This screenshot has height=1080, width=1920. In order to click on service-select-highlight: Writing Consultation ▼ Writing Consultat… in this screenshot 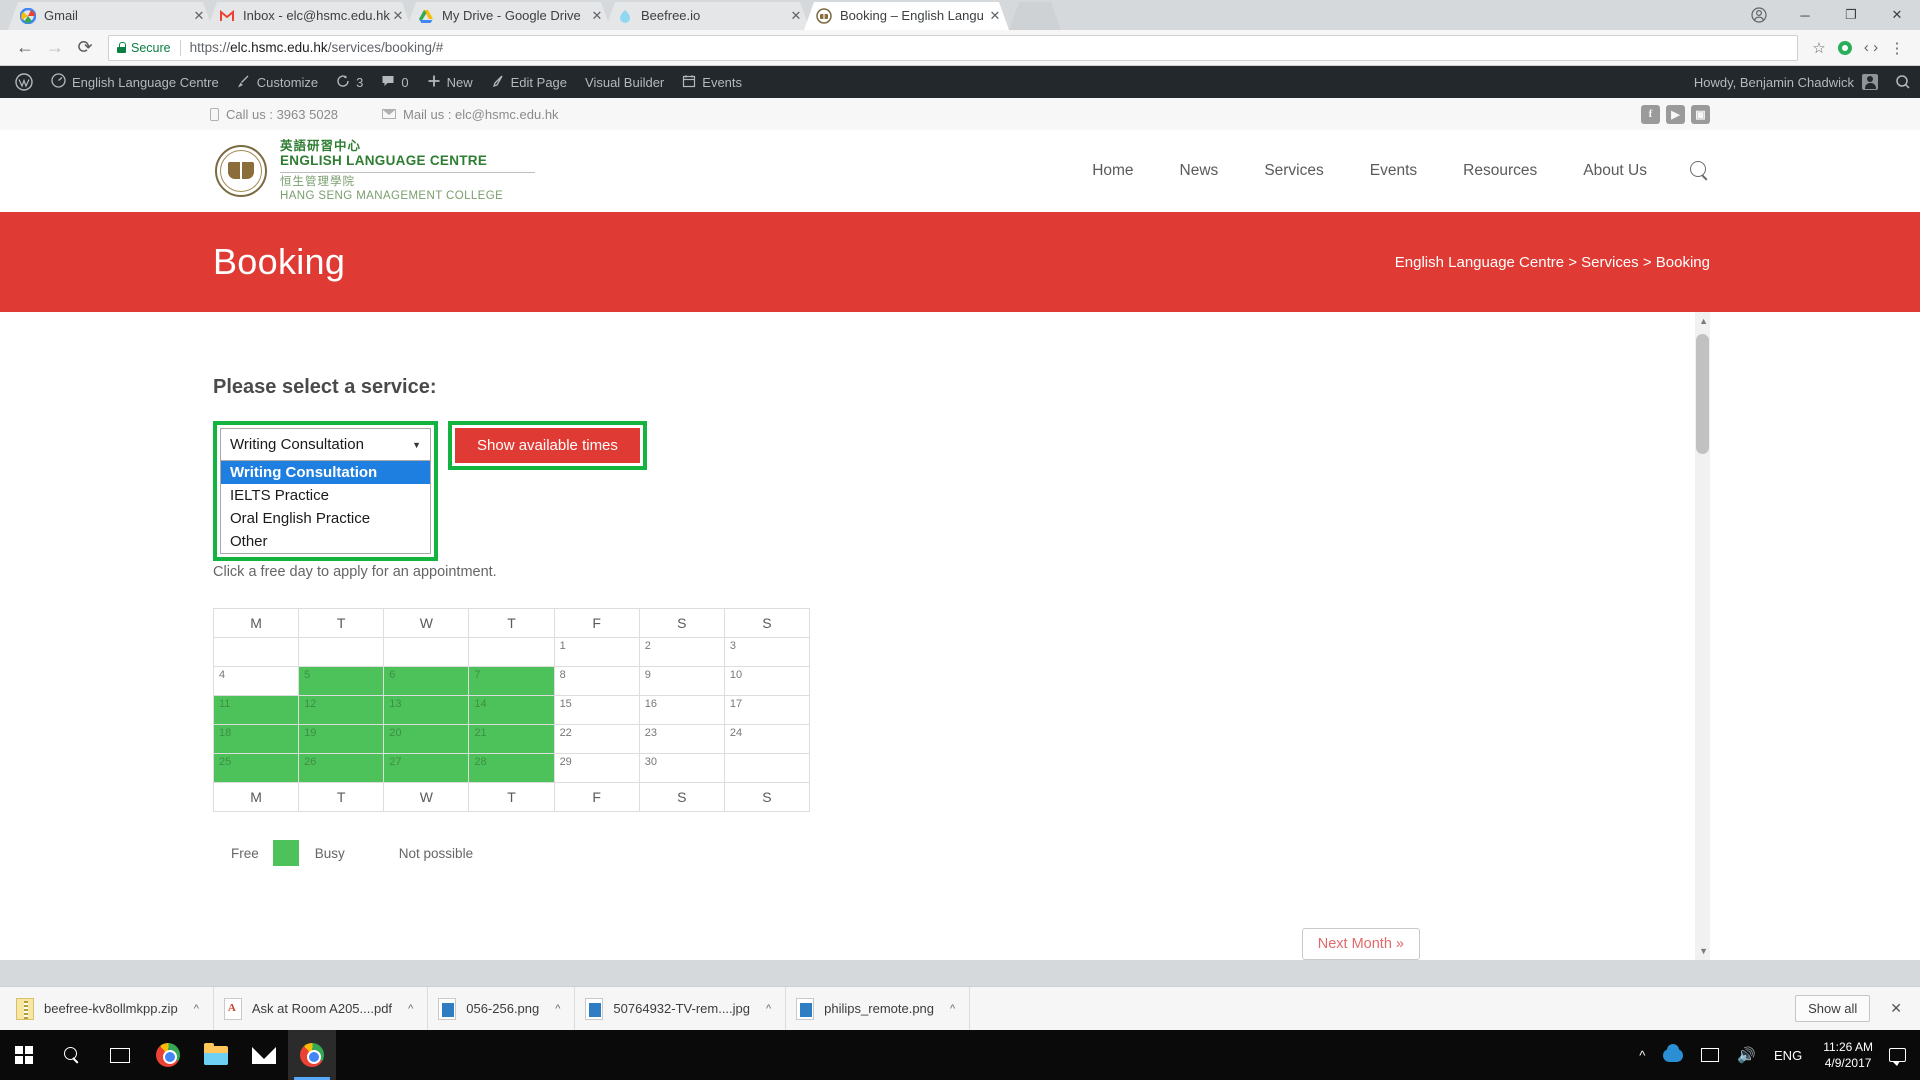, I will do `click(325, 491)`.